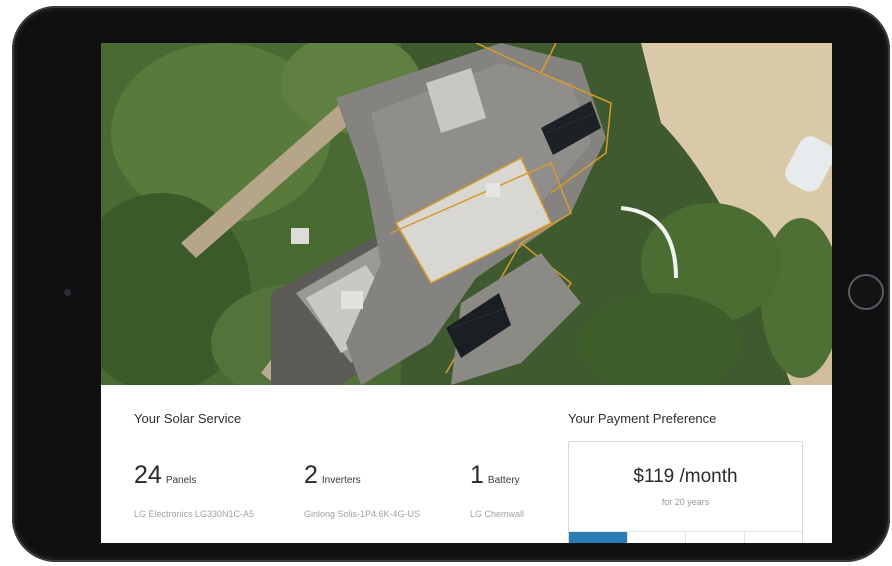 The height and width of the screenshot is (566, 892). What do you see at coordinates (341, 480) in the screenshot?
I see `inverters-unit: Inverters` at bounding box center [341, 480].